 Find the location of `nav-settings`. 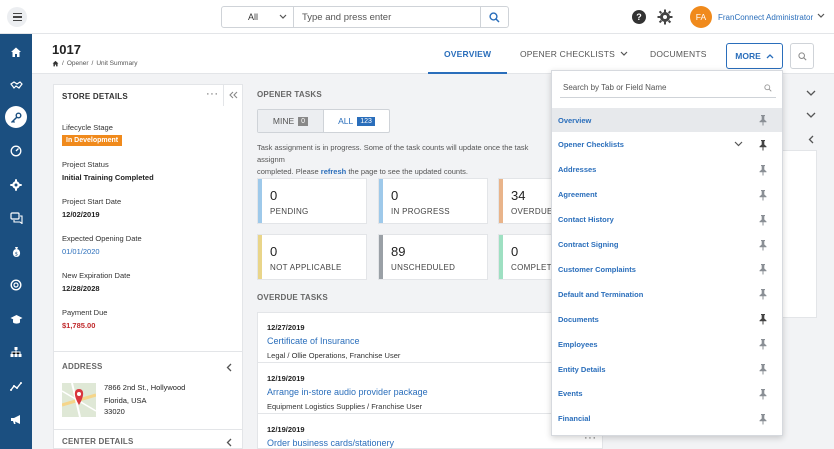

nav-settings is located at coordinates (16, 185).